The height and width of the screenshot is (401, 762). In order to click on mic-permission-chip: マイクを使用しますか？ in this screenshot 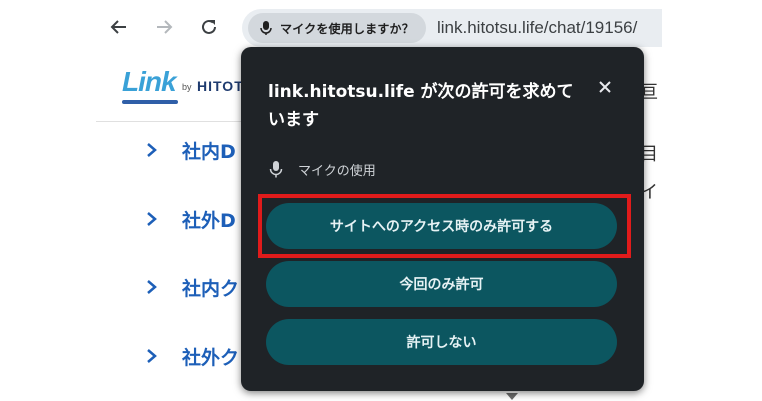, I will do `click(337, 28)`.